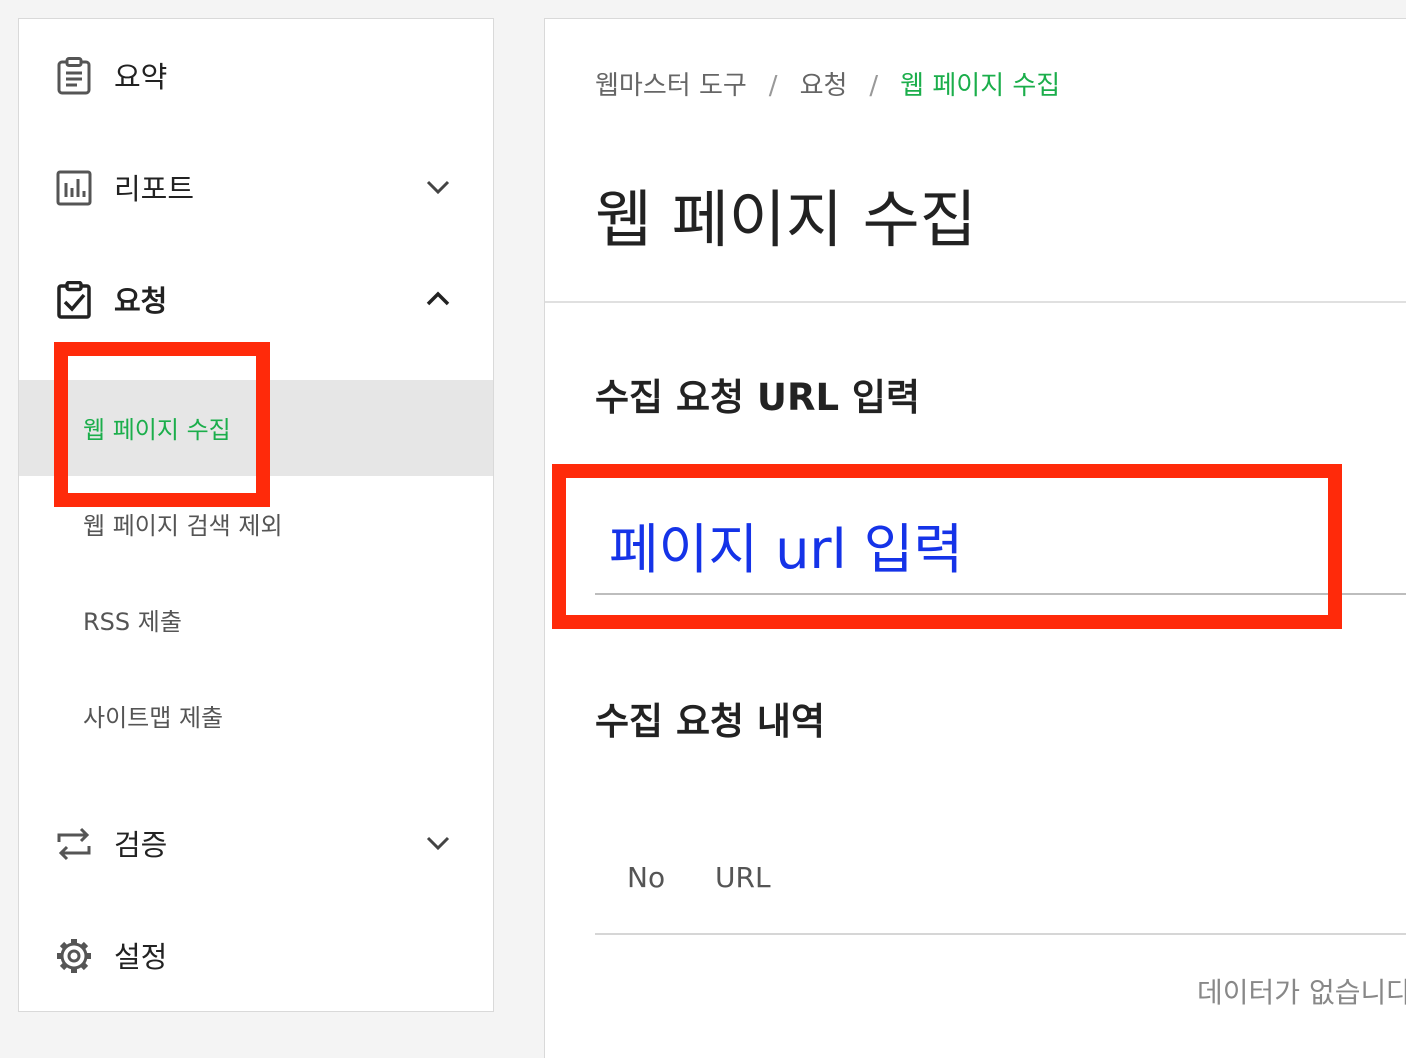 The image size is (1406, 1058). Describe the element at coordinates (1000, 550) in the screenshot. I see `url-input` at that location.